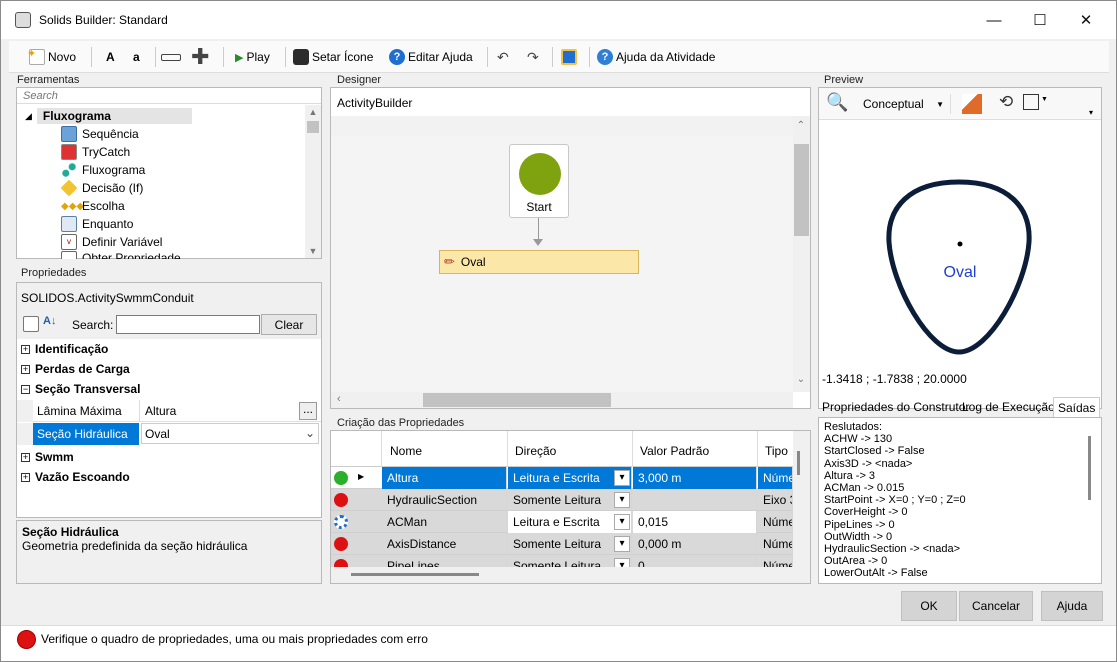 The width and height of the screenshot is (1117, 662). Describe the element at coordinates (562, 544) in the screenshot. I see `table-row: AxisDistanceSomente Leitura▾0,000 mNúmer` at that location.